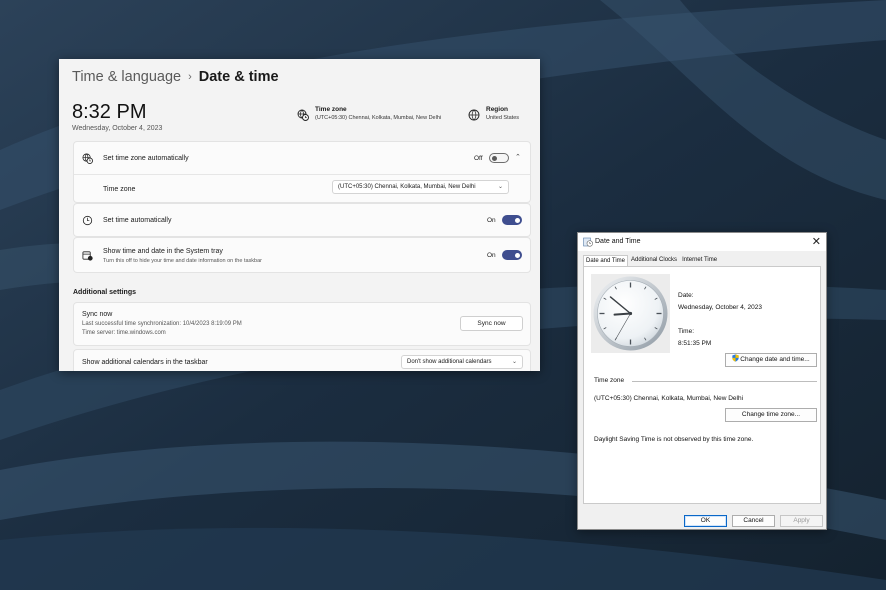 The height and width of the screenshot is (590, 886). What do you see at coordinates (104, 292) in the screenshot?
I see `additional-settings-heading: Additional settings` at bounding box center [104, 292].